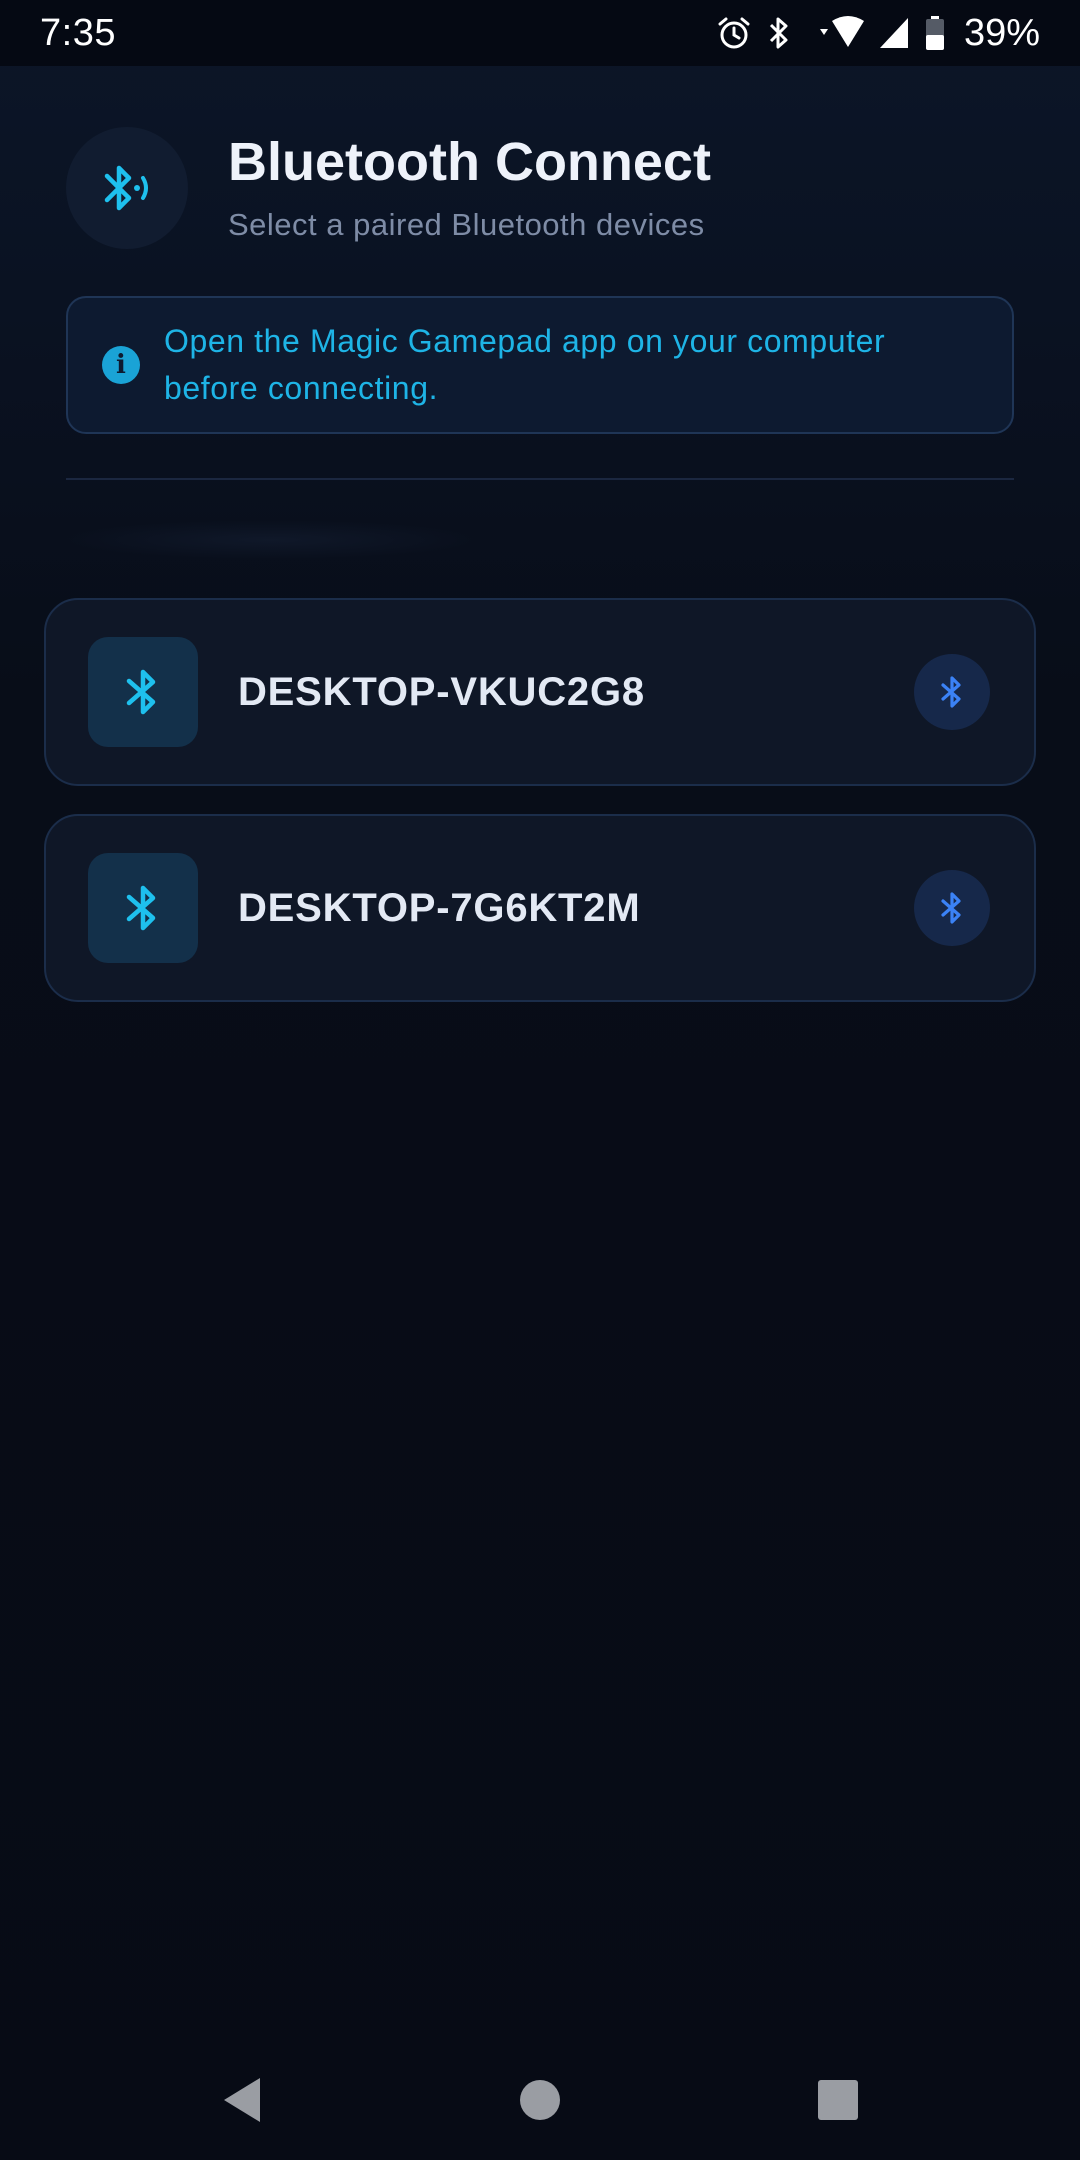 This screenshot has width=1080, height=2160. What do you see at coordinates (894, 33) in the screenshot?
I see `signal-icon` at bounding box center [894, 33].